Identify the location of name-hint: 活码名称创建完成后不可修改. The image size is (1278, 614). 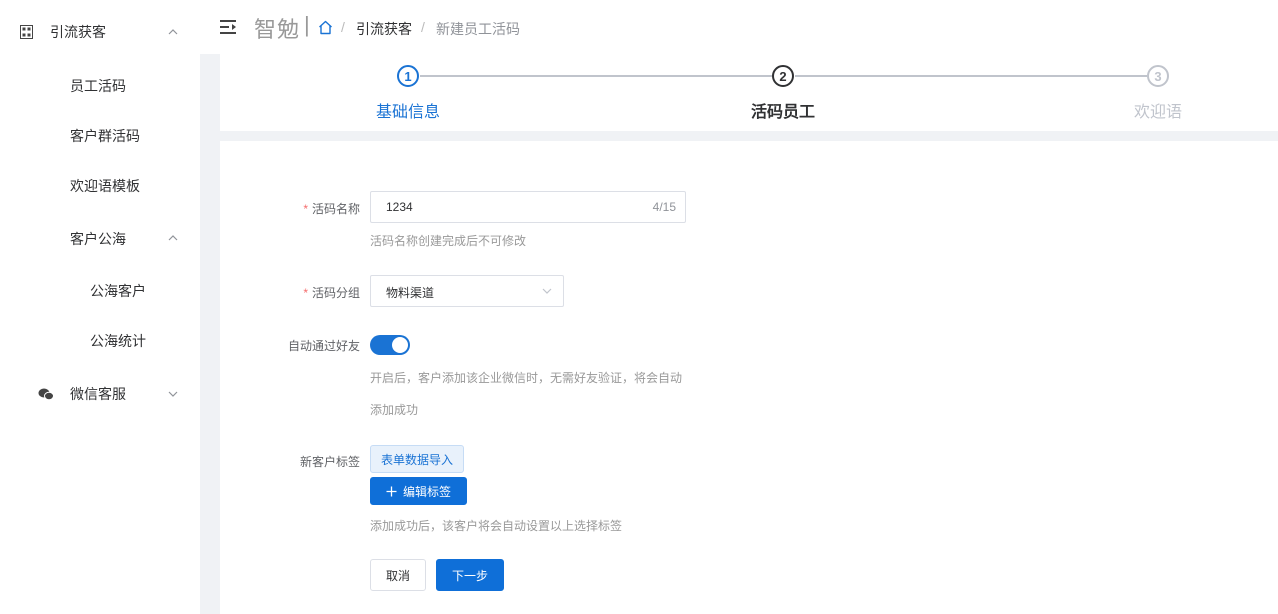
(448, 241).